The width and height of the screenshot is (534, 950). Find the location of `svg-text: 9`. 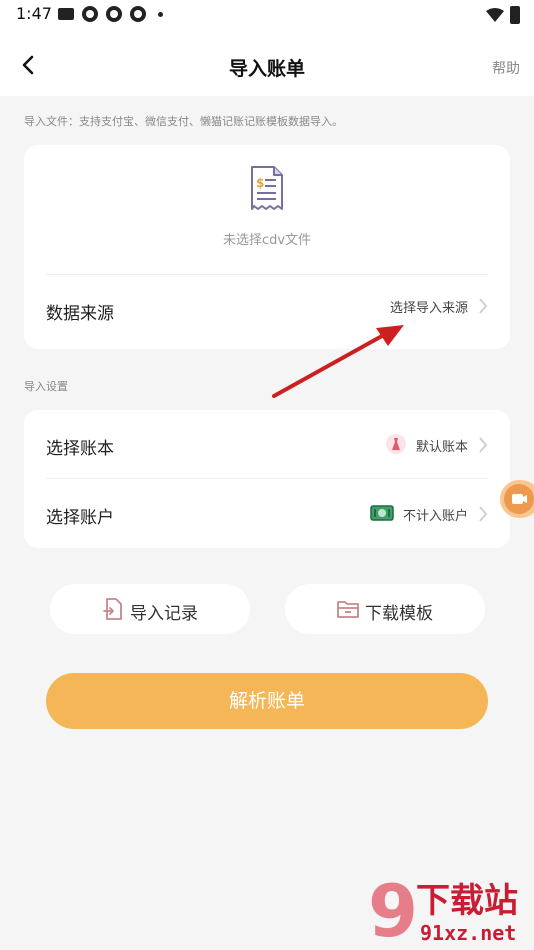

svg-text: 9 is located at coordinates (393, 909).